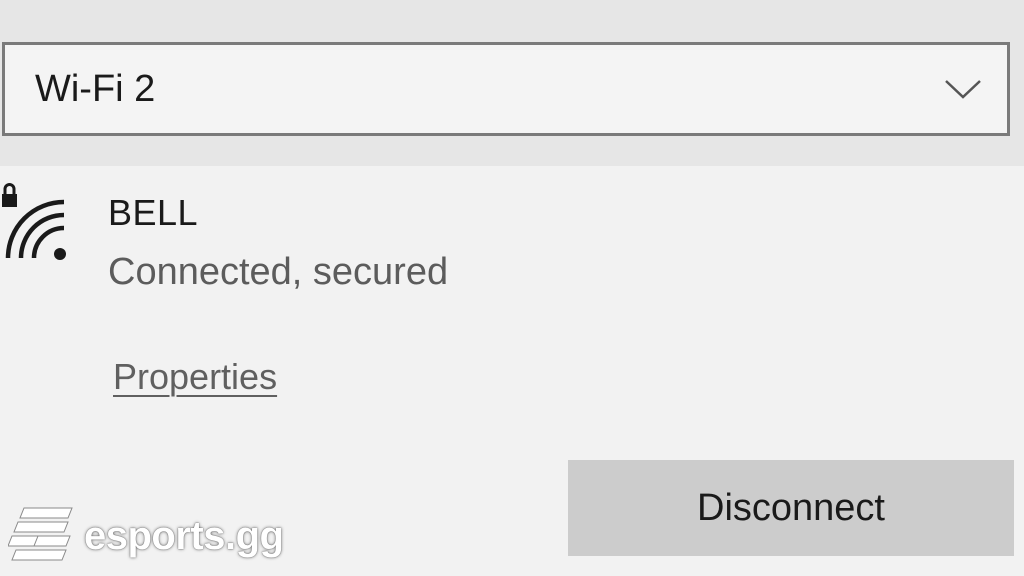 The image size is (1024, 576). Describe the element at coordinates (95, 89) in the screenshot. I see `adapter-dropdown-value: Wi-Fi 2` at that location.